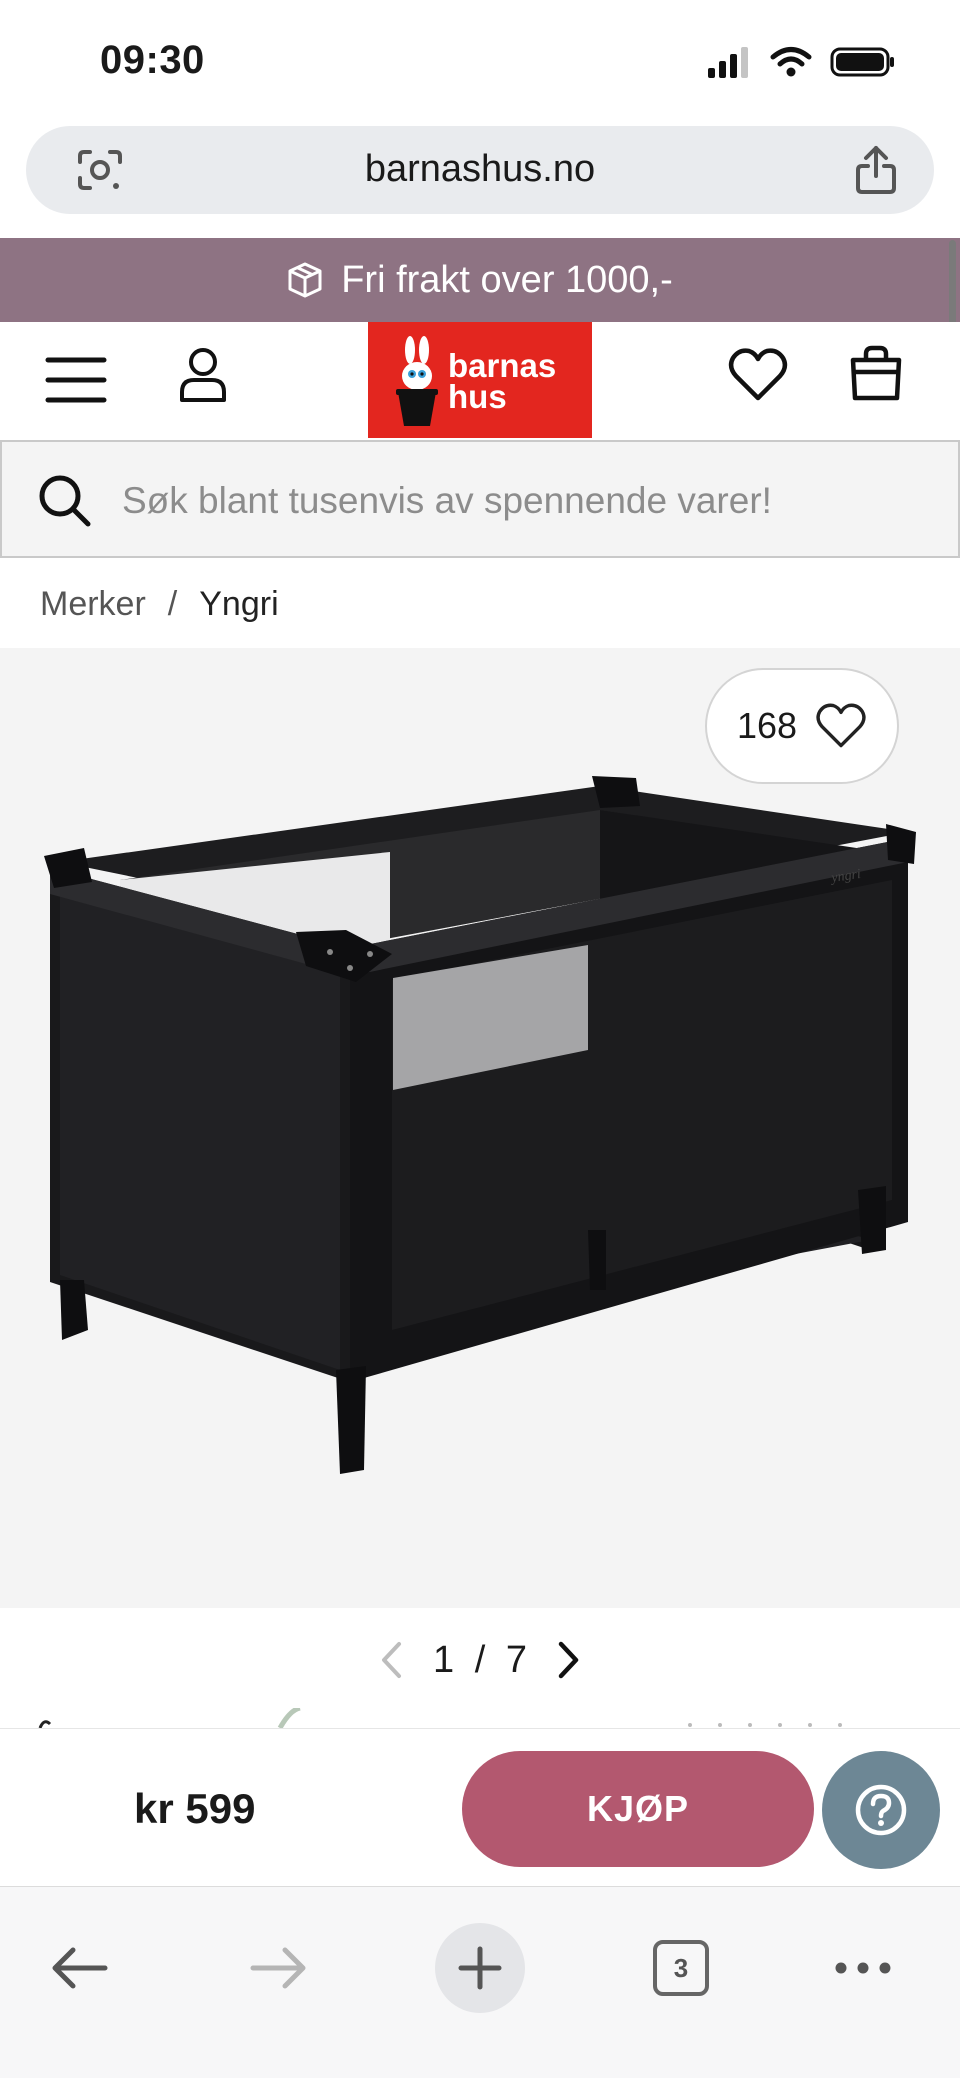 This screenshot has height=2078, width=960. Describe the element at coordinates (239, 604) in the screenshot. I see `breadcrumb-item-current: Yngri` at that location.